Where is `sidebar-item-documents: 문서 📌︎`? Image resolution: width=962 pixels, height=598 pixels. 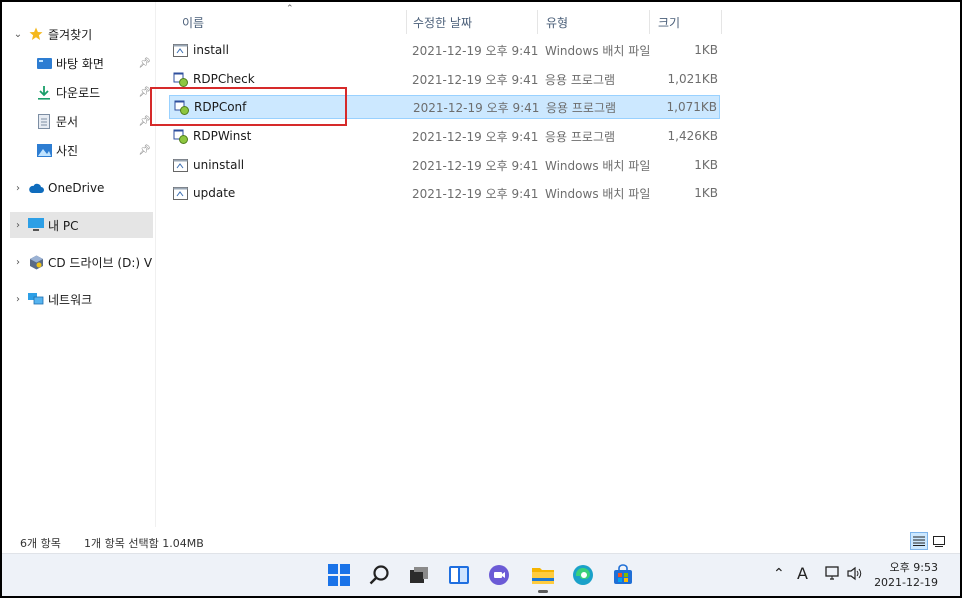 sidebar-item-documents: 문서 📌︎ is located at coordinates (81, 121).